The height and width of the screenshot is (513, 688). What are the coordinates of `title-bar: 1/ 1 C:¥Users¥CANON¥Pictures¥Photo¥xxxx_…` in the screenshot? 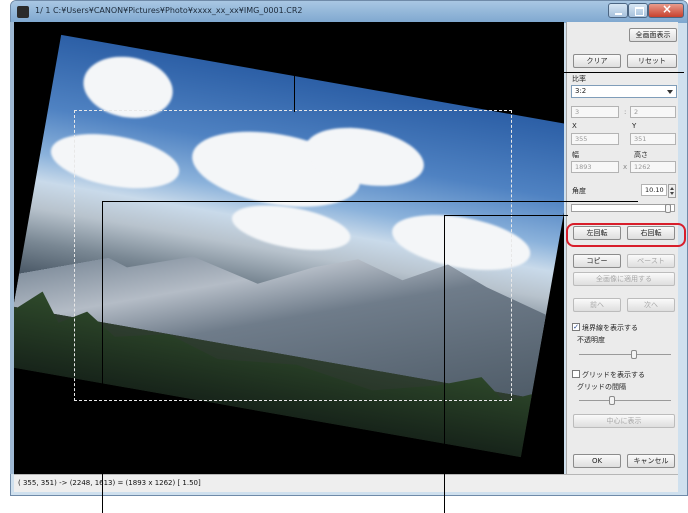 It's located at (349, 12).